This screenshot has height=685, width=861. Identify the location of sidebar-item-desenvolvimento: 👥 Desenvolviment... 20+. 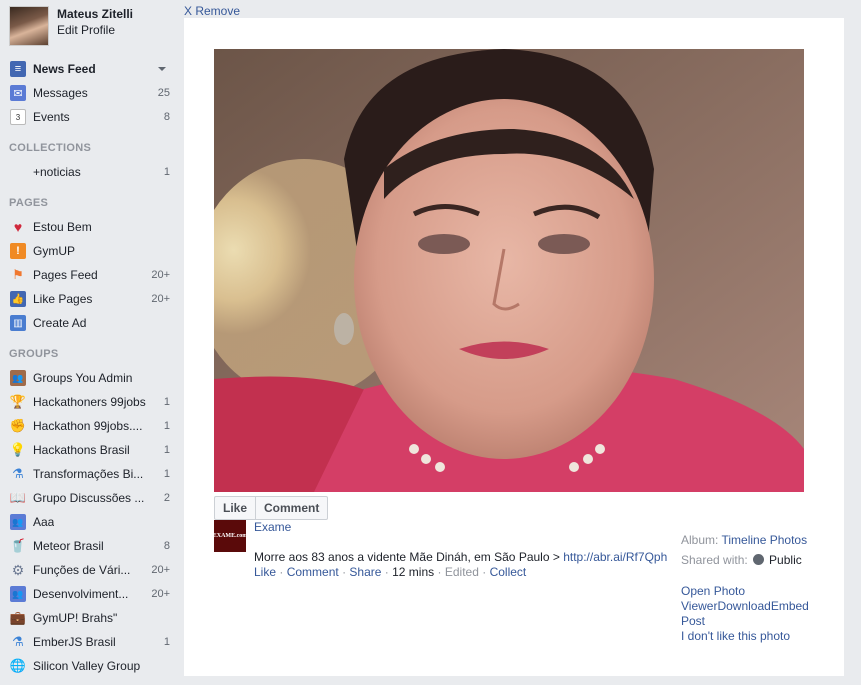
(90, 594).